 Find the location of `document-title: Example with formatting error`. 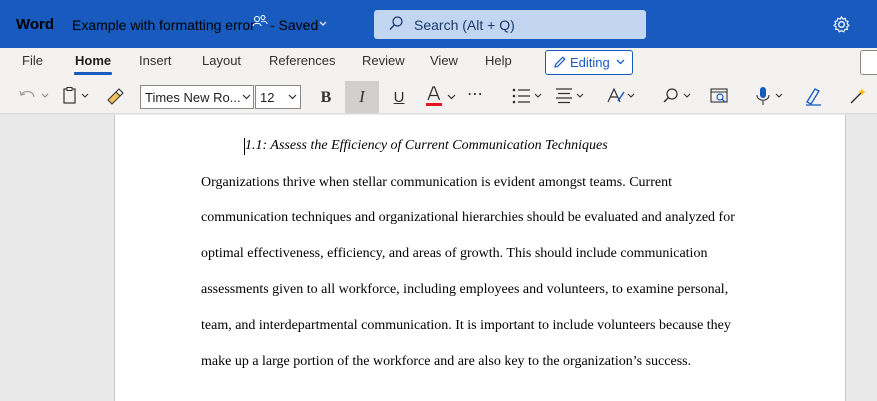

document-title: Example with formatting error is located at coordinates (163, 25).